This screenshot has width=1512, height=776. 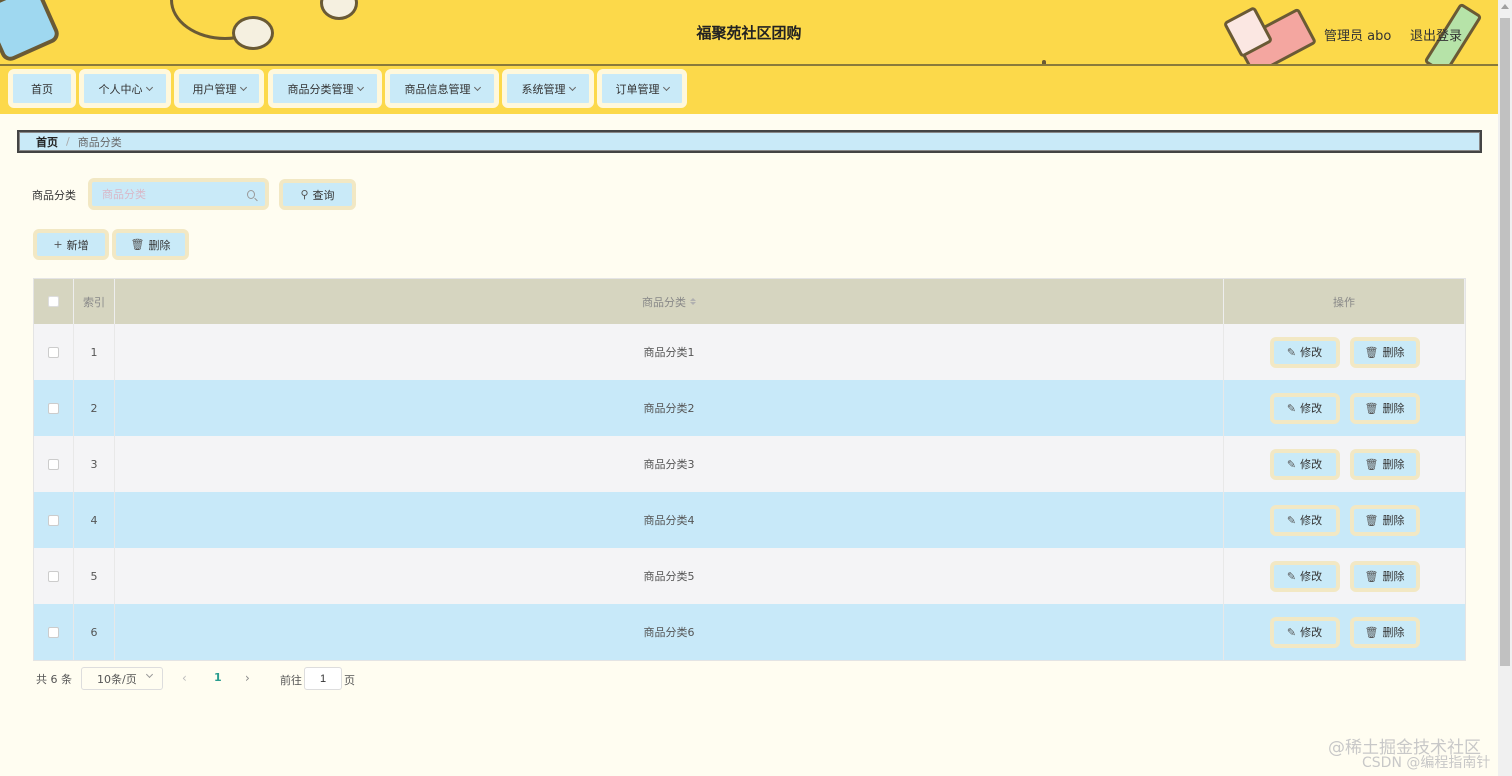 I want to click on row-category-name: 商品分类1, so click(x=669, y=352).